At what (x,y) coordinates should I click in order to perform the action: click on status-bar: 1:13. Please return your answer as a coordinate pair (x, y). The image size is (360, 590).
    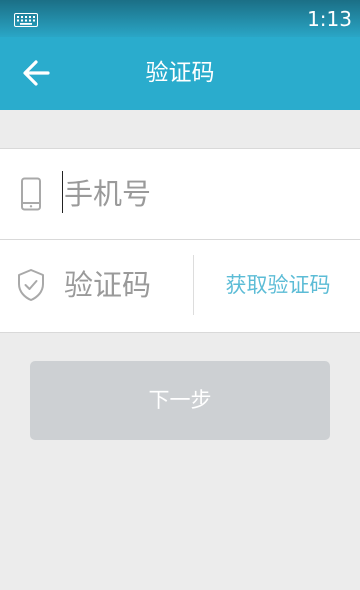
    Looking at the image, I should click on (180, 18).